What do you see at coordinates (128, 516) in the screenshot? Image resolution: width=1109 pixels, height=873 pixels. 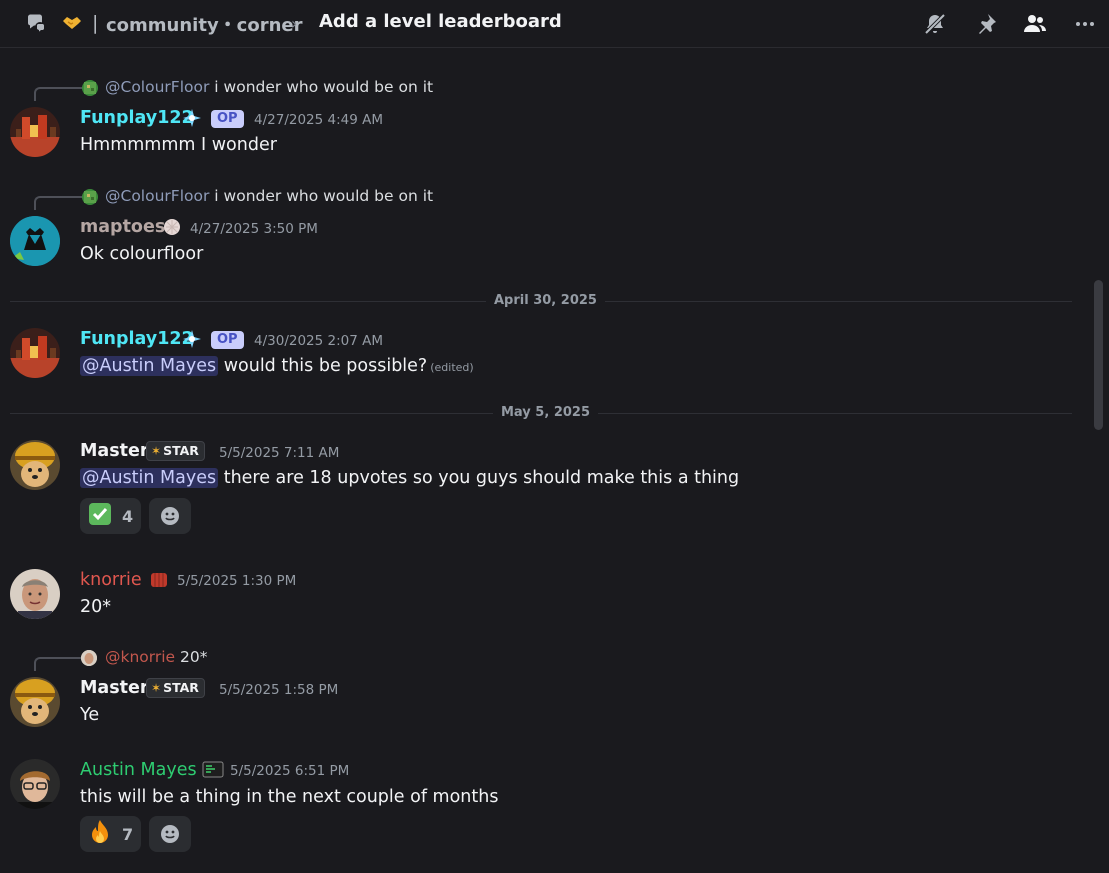 I see `reaction-count: 4` at bounding box center [128, 516].